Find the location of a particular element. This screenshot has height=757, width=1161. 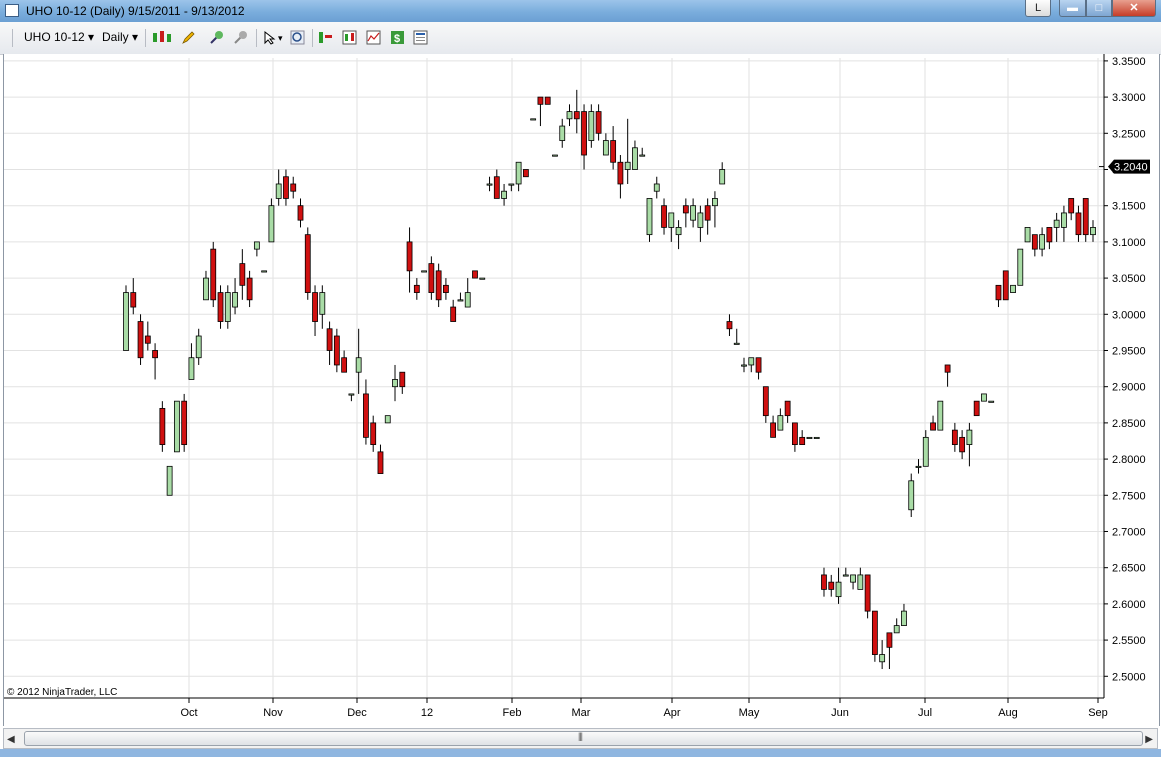

x-tick-label: 12 is located at coordinates (427, 713).